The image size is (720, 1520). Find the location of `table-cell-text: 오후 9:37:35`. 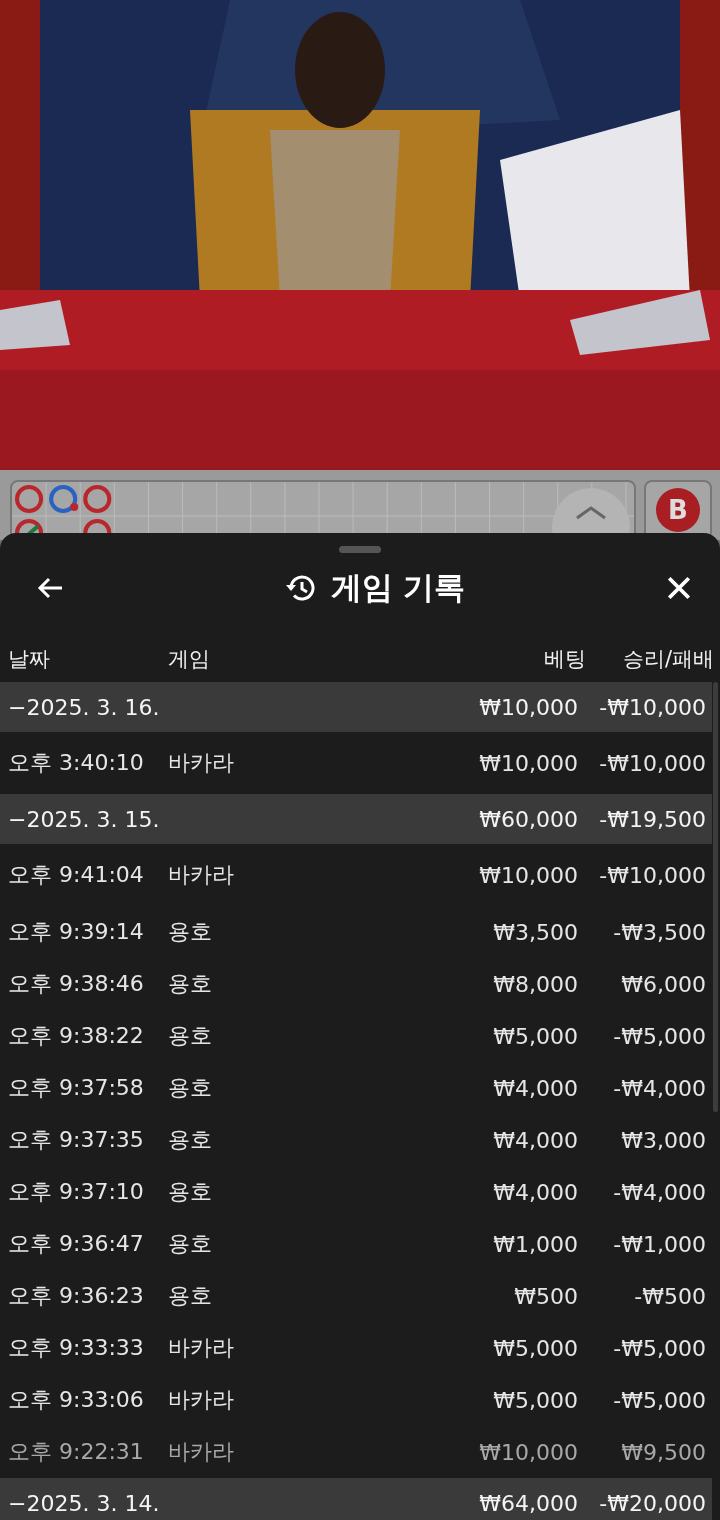

table-cell-text: 오후 9:37:35 is located at coordinates (76, 1140).